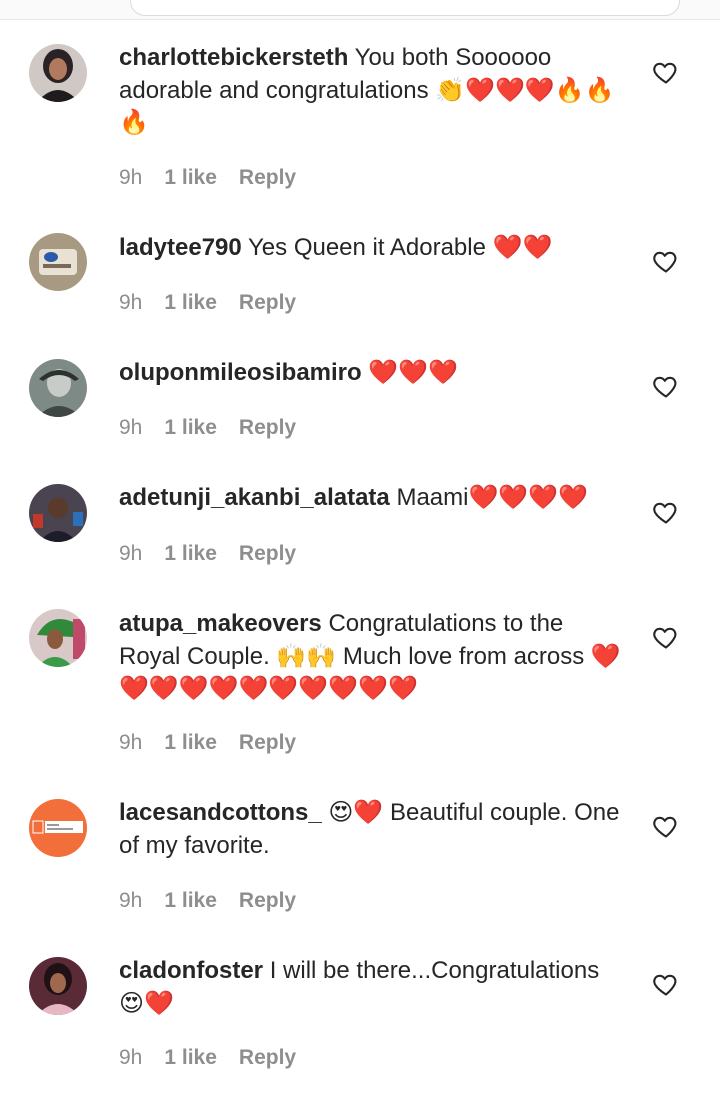 The height and width of the screenshot is (1113, 720). What do you see at coordinates (405, 8) in the screenshot?
I see `comment-input-edge` at bounding box center [405, 8].